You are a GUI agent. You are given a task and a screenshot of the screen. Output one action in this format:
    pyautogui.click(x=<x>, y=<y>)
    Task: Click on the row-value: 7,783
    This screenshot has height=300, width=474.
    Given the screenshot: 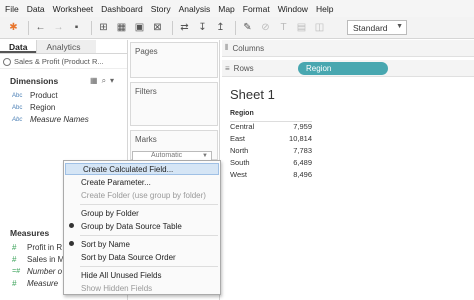 What is the action you would take?
    pyautogui.click(x=302, y=150)
    